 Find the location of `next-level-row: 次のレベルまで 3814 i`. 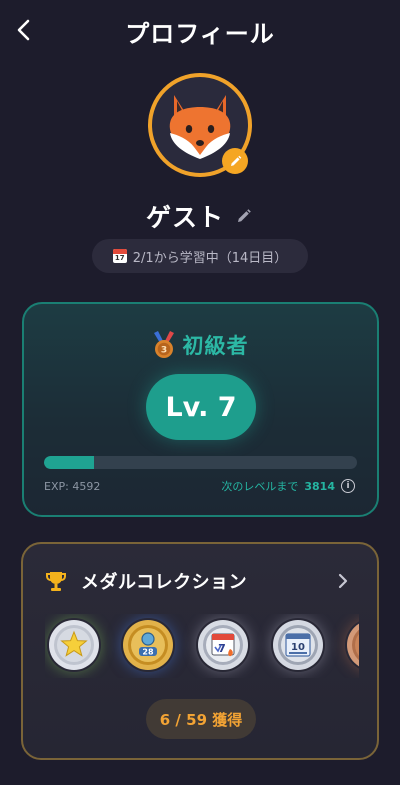

next-level-row: 次のレベルまで 3814 i is located at coordinates (288, 486).